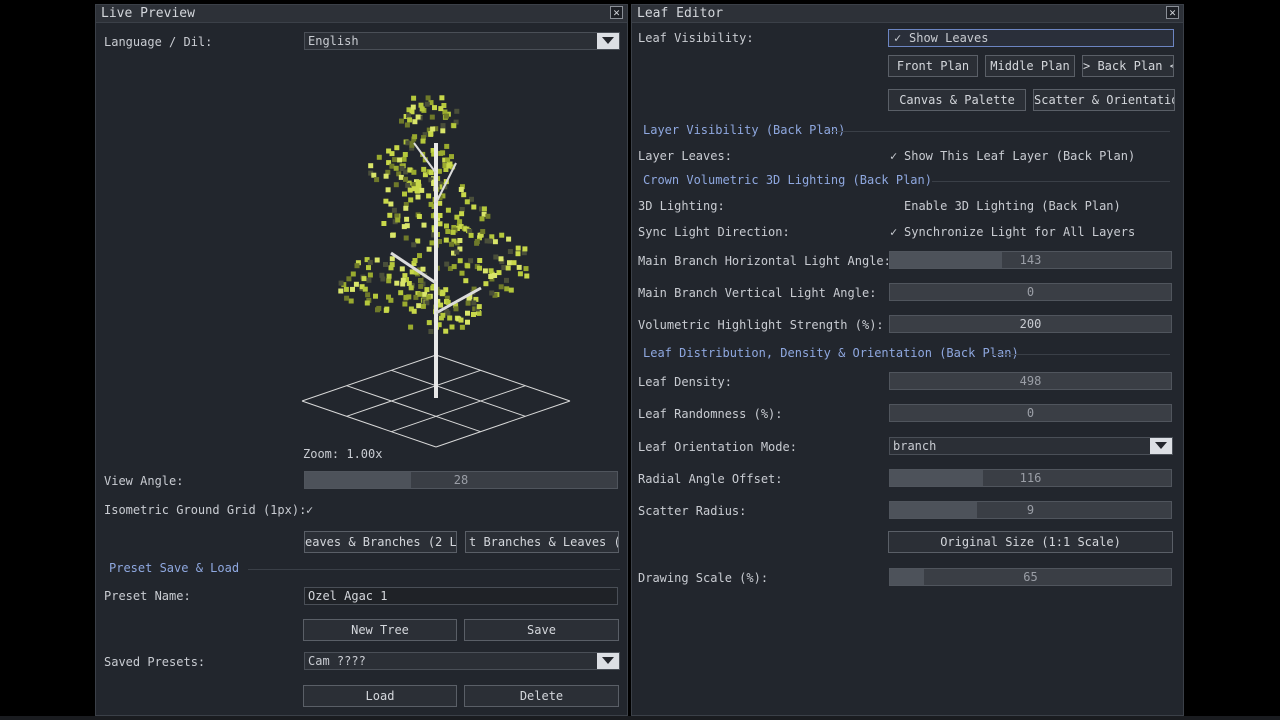  I want to click on slider-value: 0, so click(1030, 292).